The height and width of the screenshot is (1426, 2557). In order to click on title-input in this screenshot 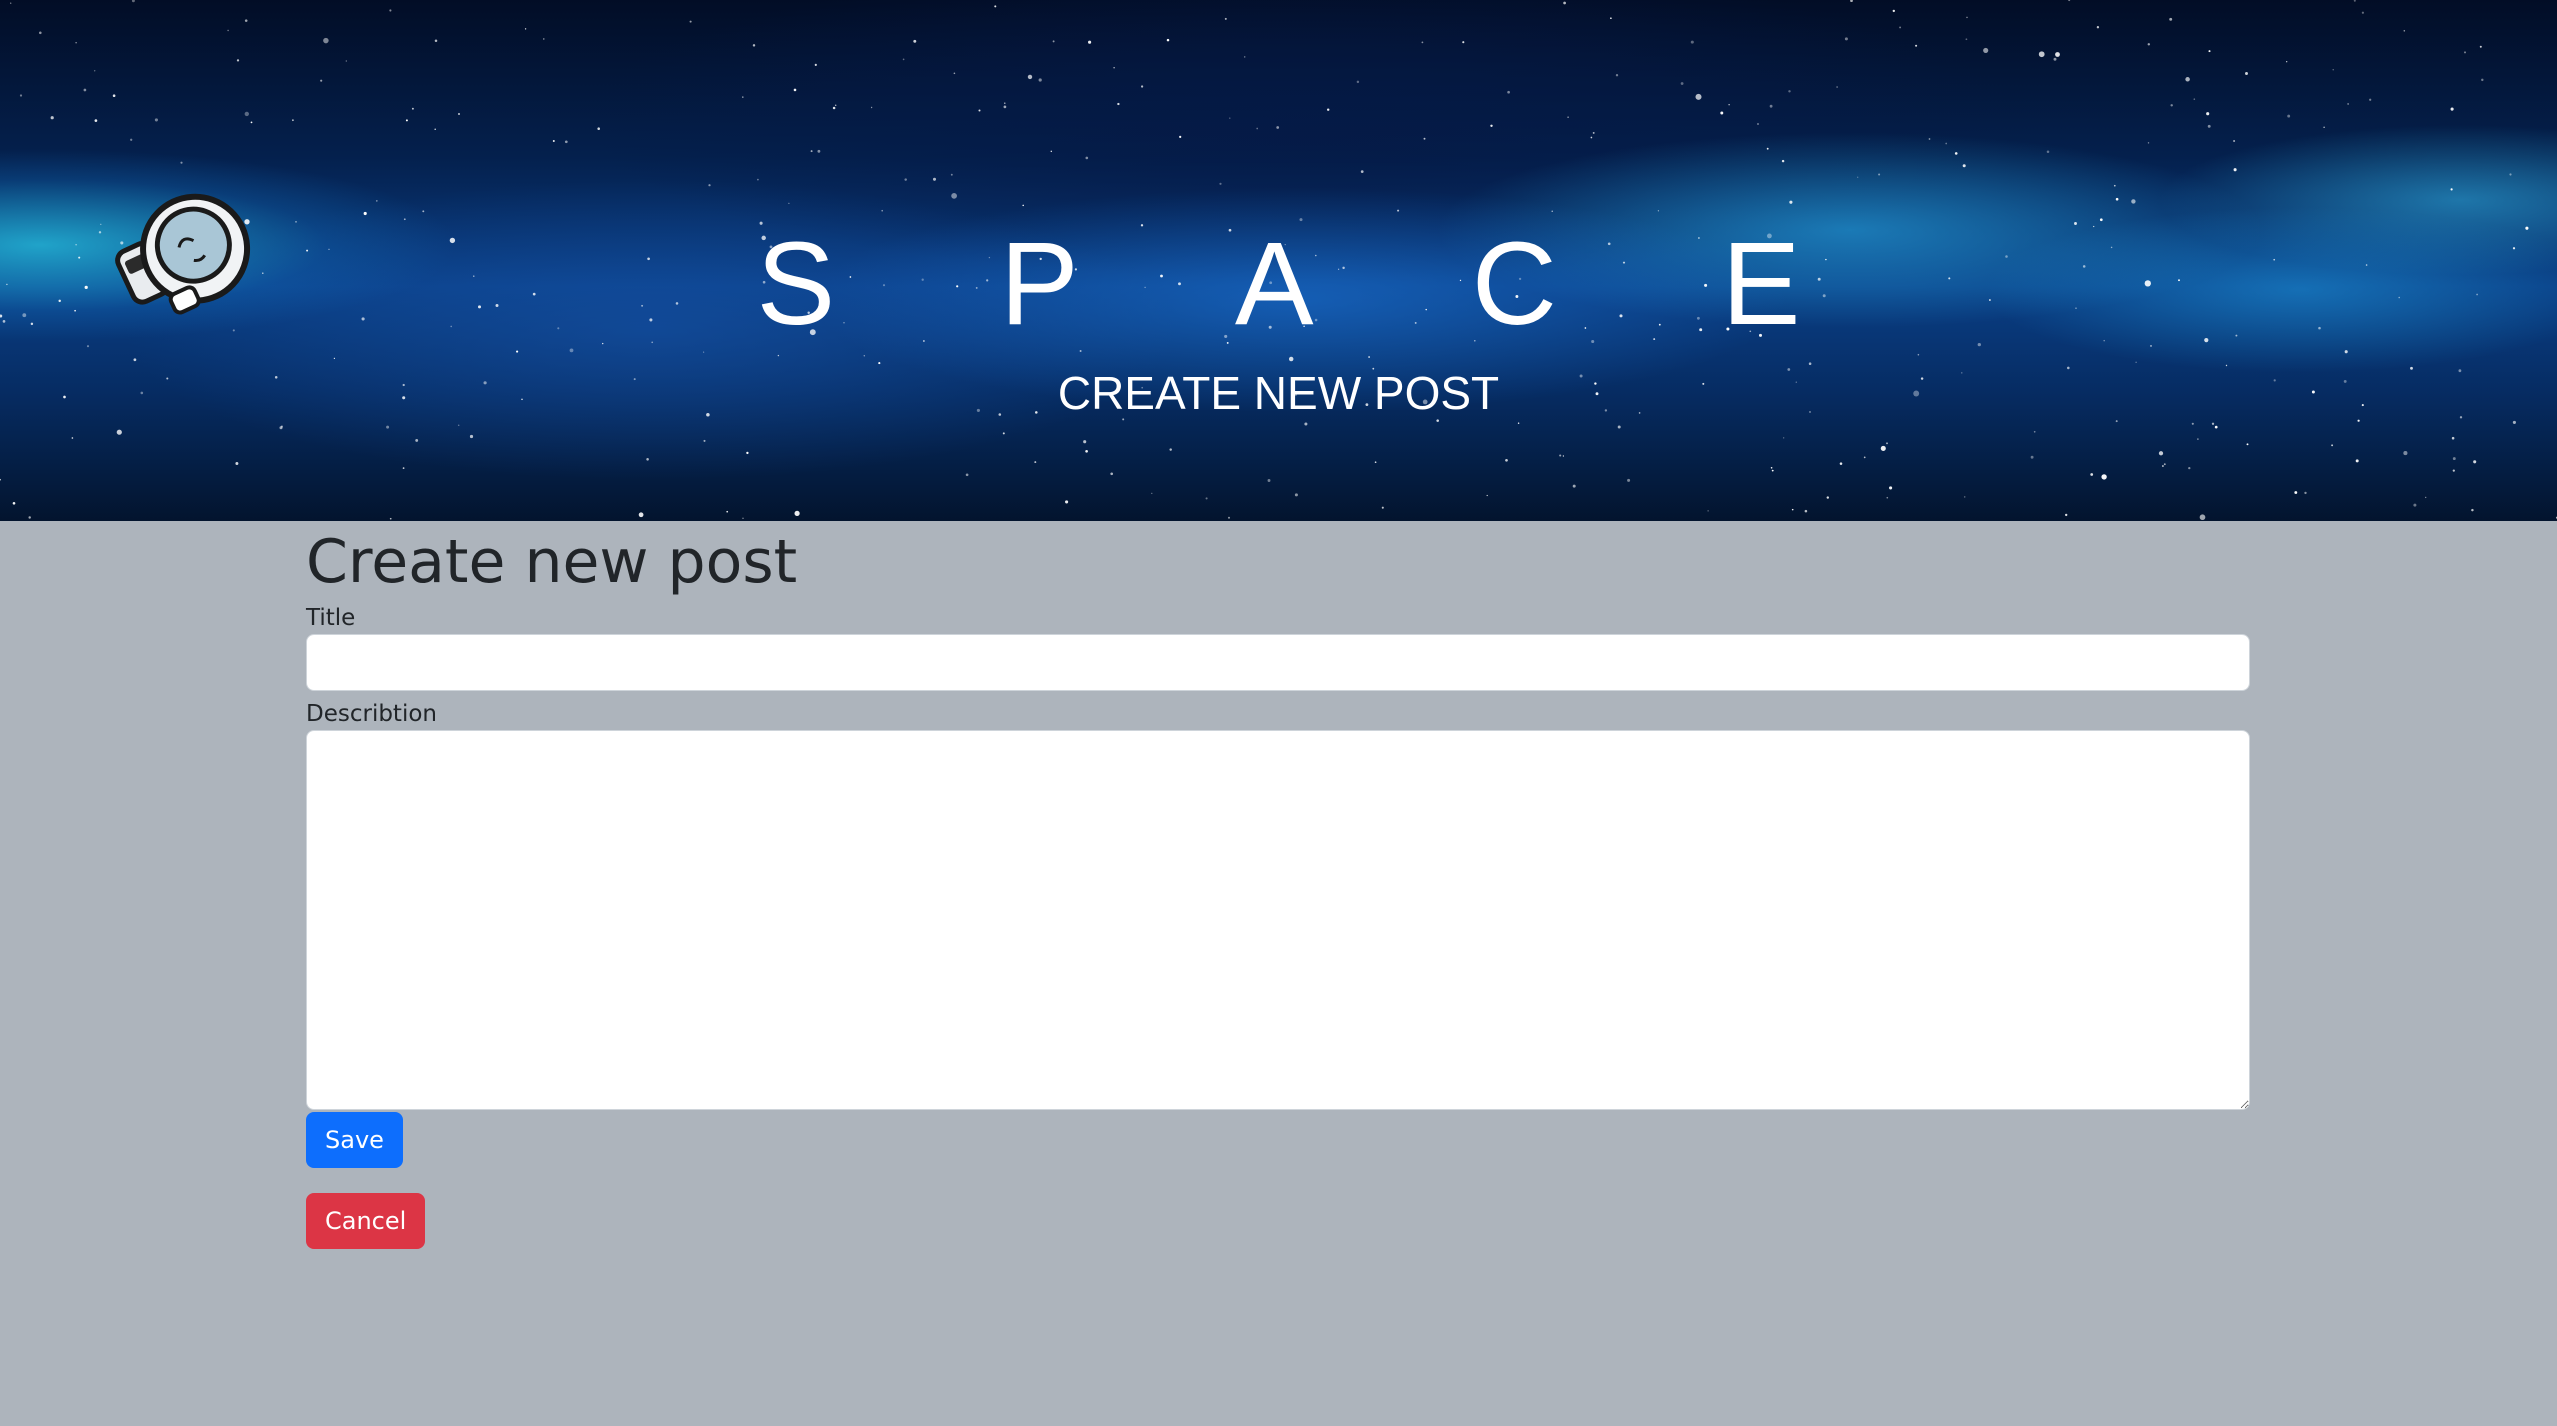, I will do `click(1278, 662)`.